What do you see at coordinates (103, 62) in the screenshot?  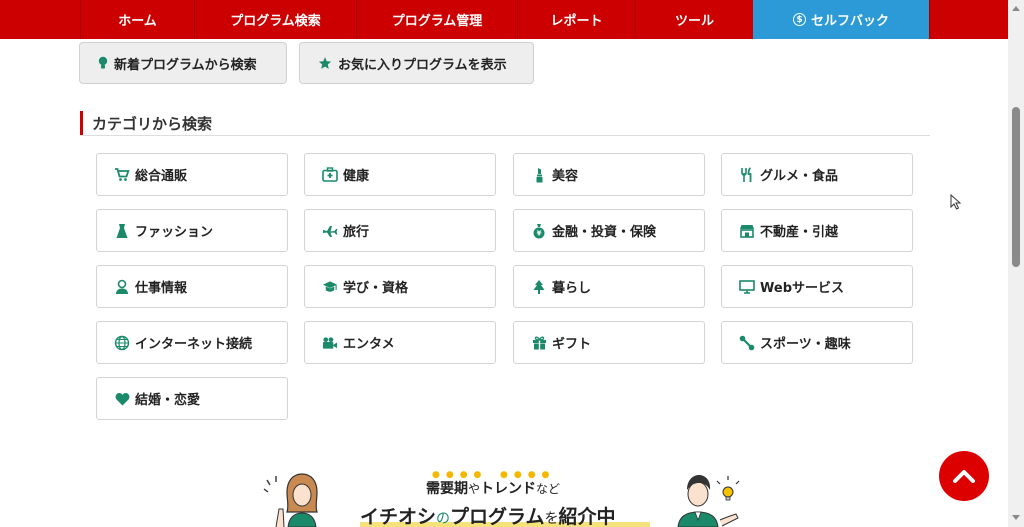 I see `lightbulb-icon` at bounding box center [103, 62].